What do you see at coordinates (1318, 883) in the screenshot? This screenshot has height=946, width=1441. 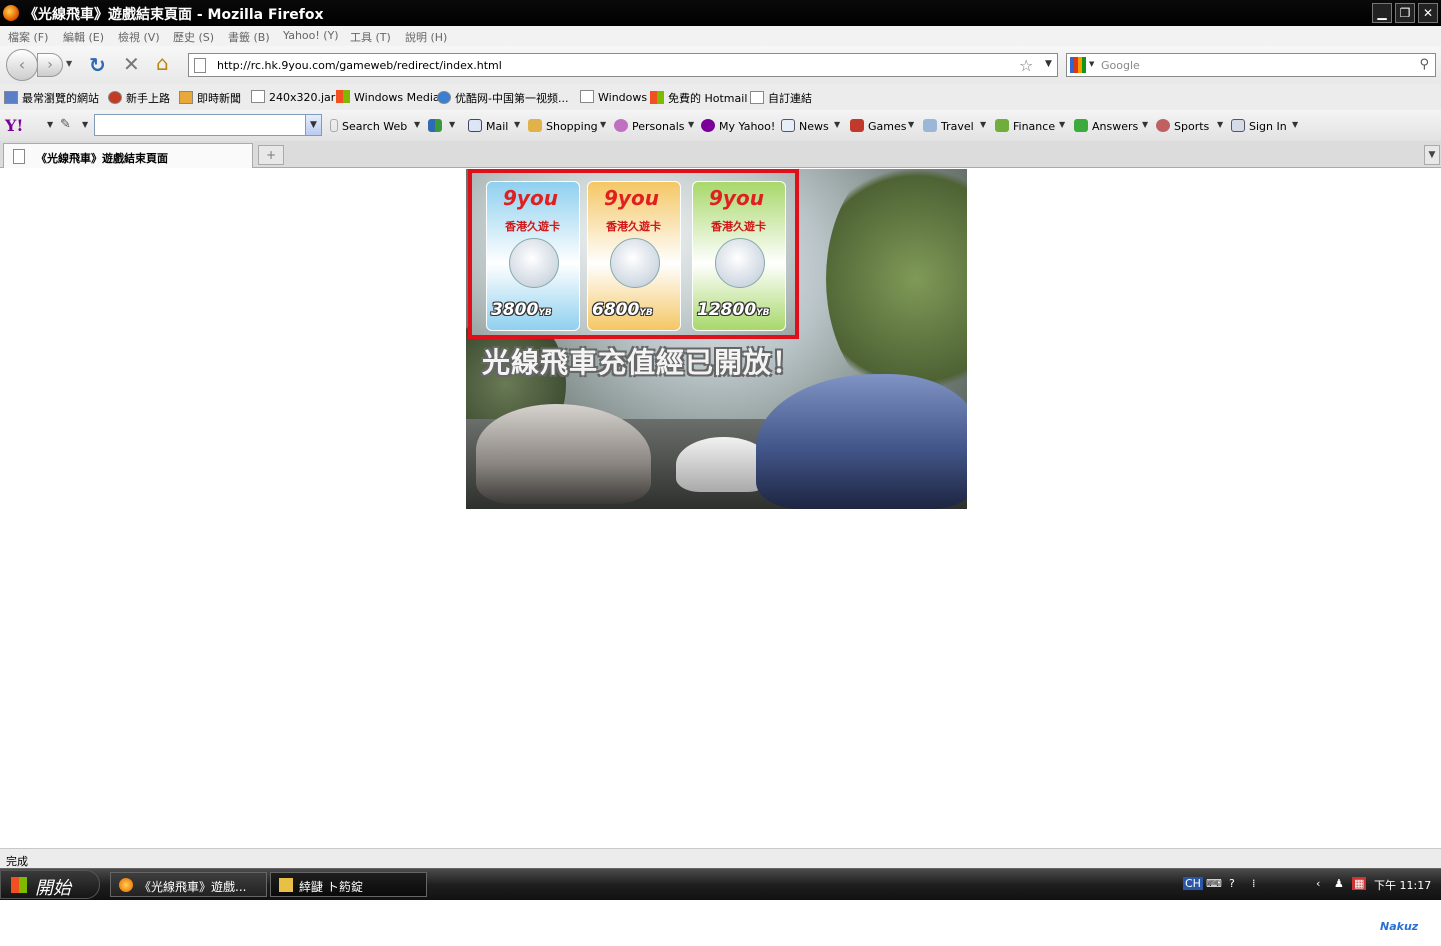 I see `tray-expand-icon: ‹` at bounding box center [1318, 883].